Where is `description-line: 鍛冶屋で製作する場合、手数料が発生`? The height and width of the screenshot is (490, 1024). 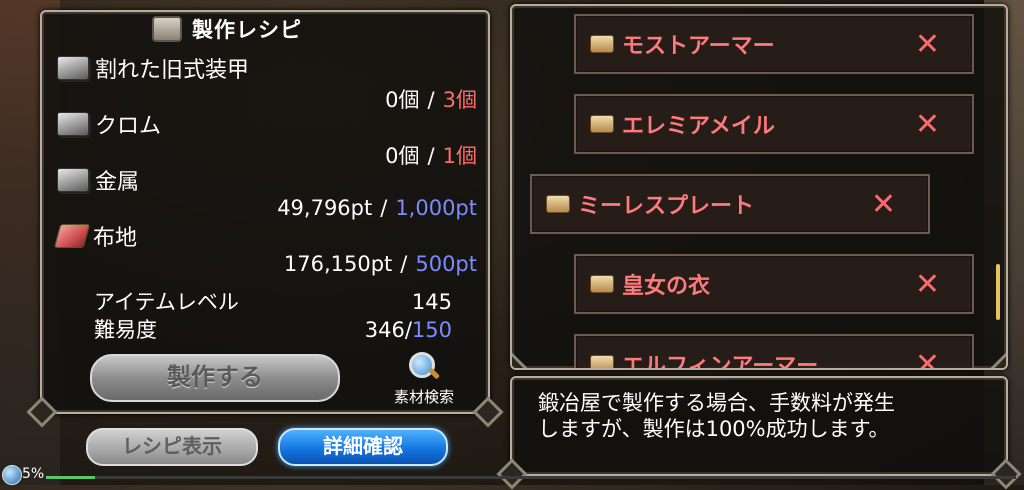 description-line: 鍛冶屋で製作する場合、手数料が発生 is located at coordinates (716, 403).